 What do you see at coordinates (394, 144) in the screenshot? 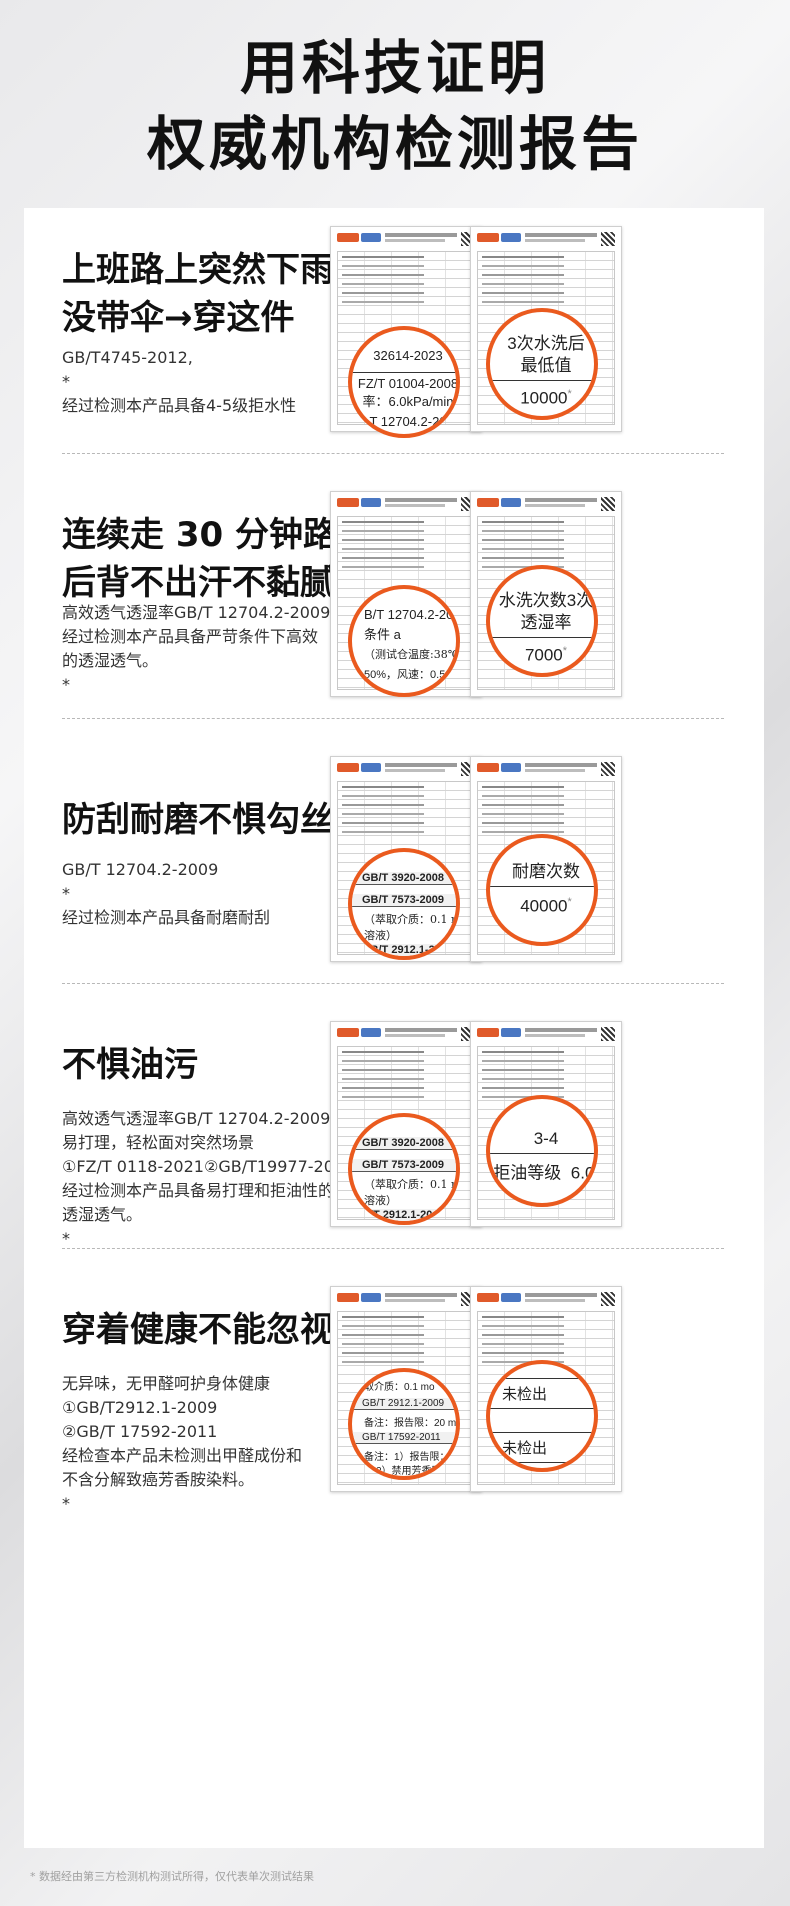
I see `header-line-2: 权威机构检测报告` at bounding box center [394, 144].